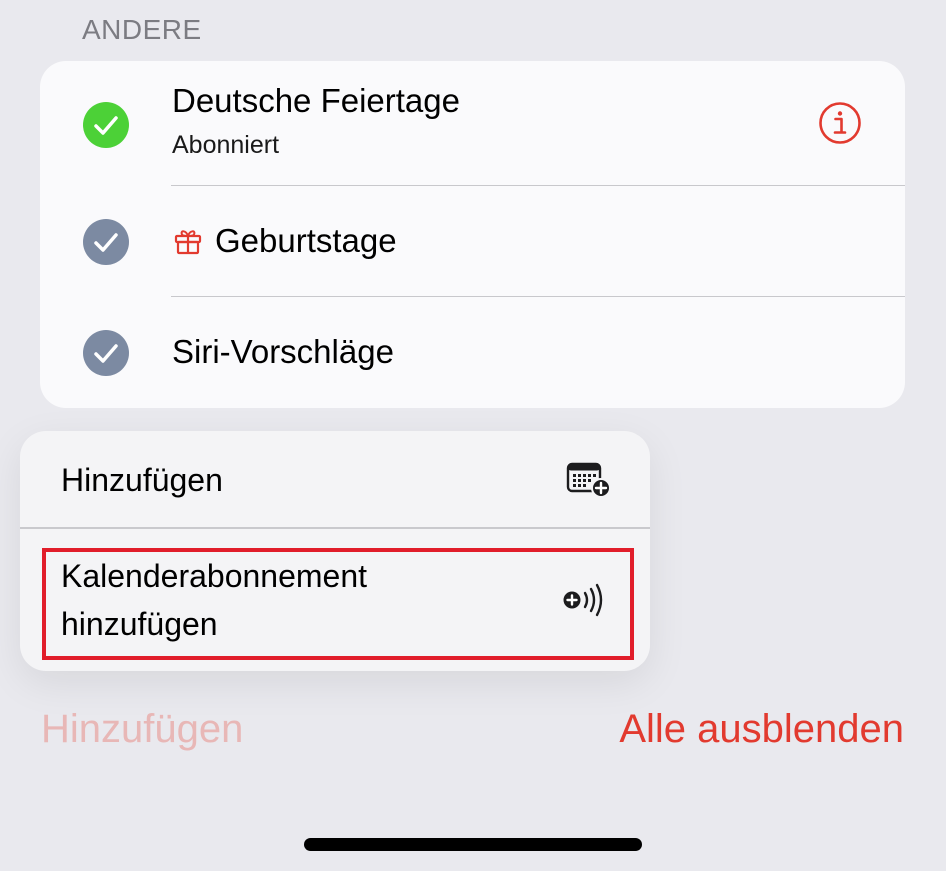 The image size is (946, 871). What do you see at coordinates (761, 729) in the screenshot?
I see `hide-all-button: Alle ausblenden` at bounding box center [761, 729].